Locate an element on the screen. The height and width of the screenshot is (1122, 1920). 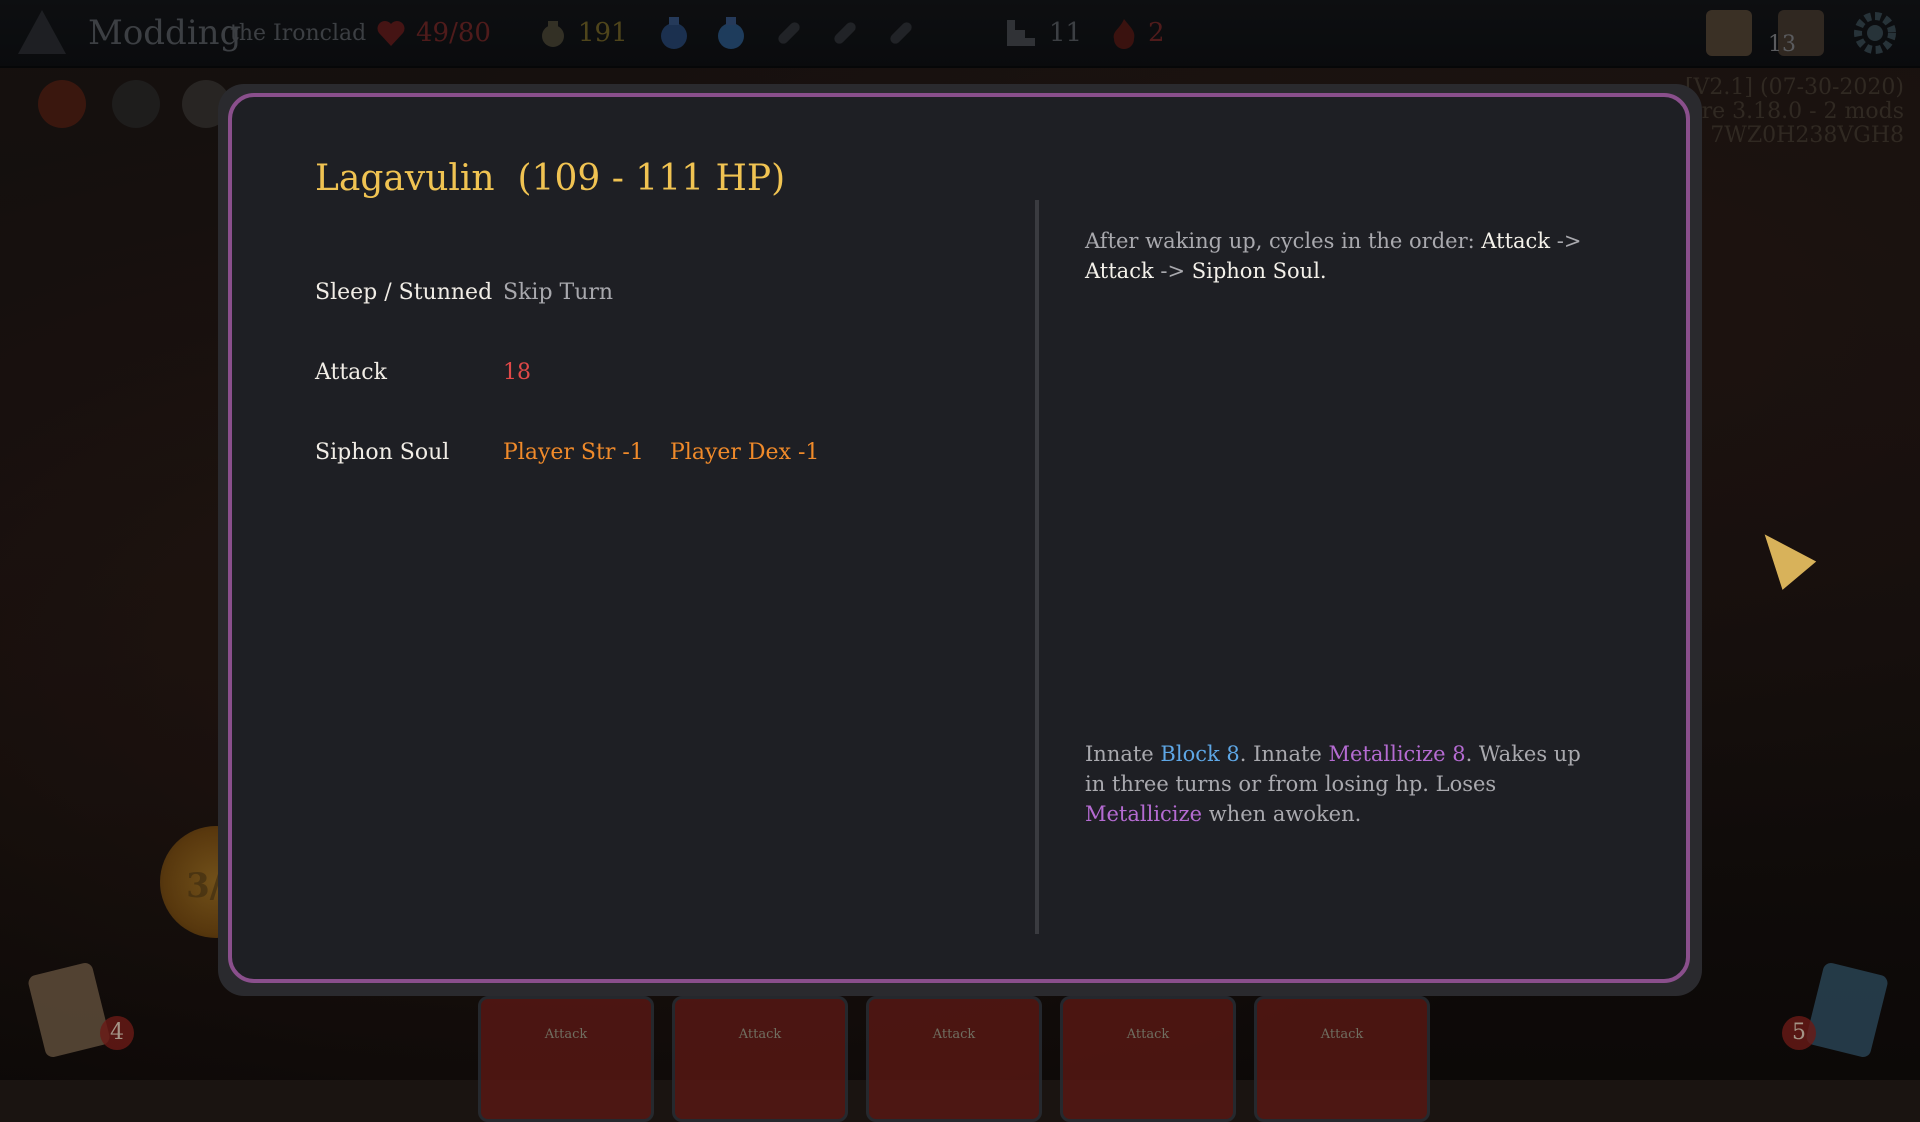
desc-text: Innate is located at coordinates (1123, 754).